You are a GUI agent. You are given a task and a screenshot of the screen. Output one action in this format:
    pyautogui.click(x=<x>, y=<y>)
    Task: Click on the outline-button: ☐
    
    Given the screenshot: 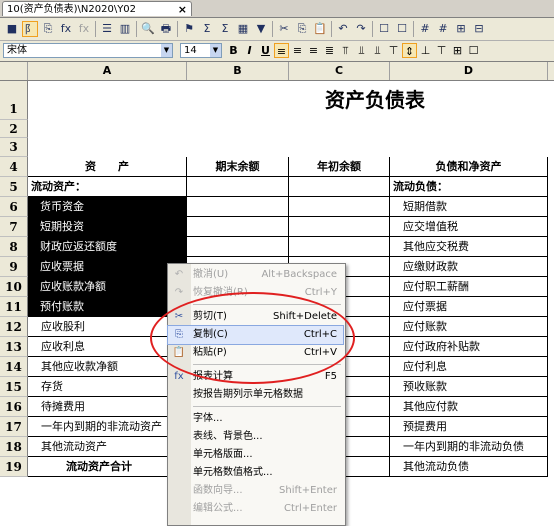 What is the action you would take?
    pyautogui.click(x=473, y=50)
    